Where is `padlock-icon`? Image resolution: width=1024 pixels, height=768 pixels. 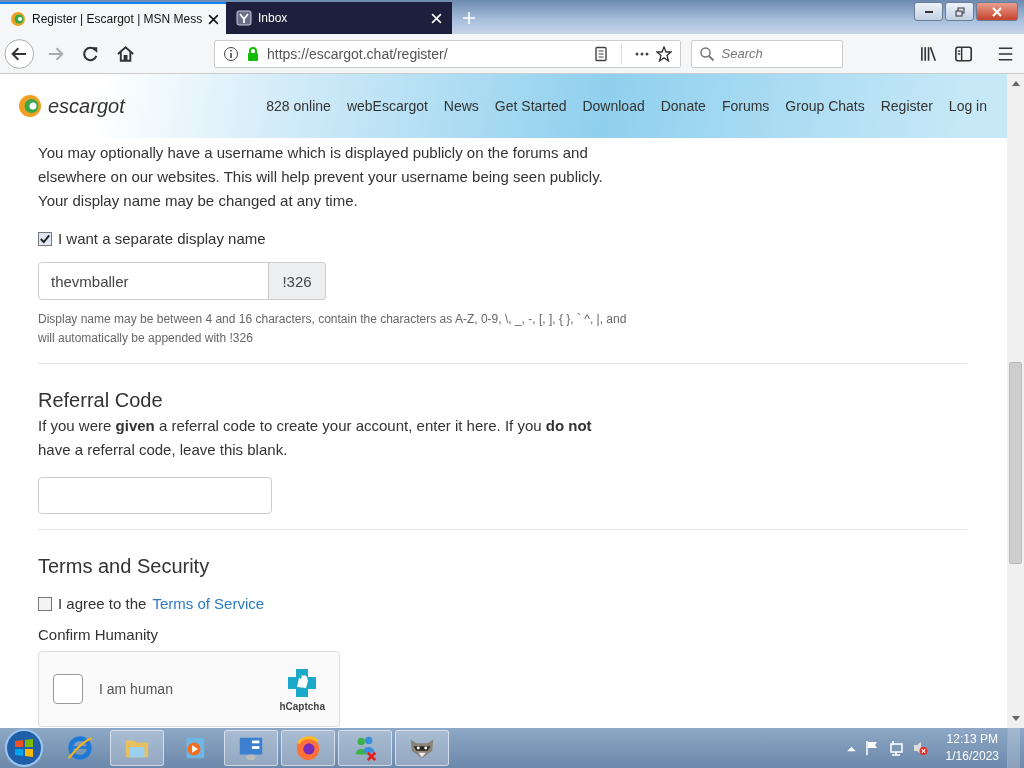 padlock-icon is located at coordinates (253, 53).